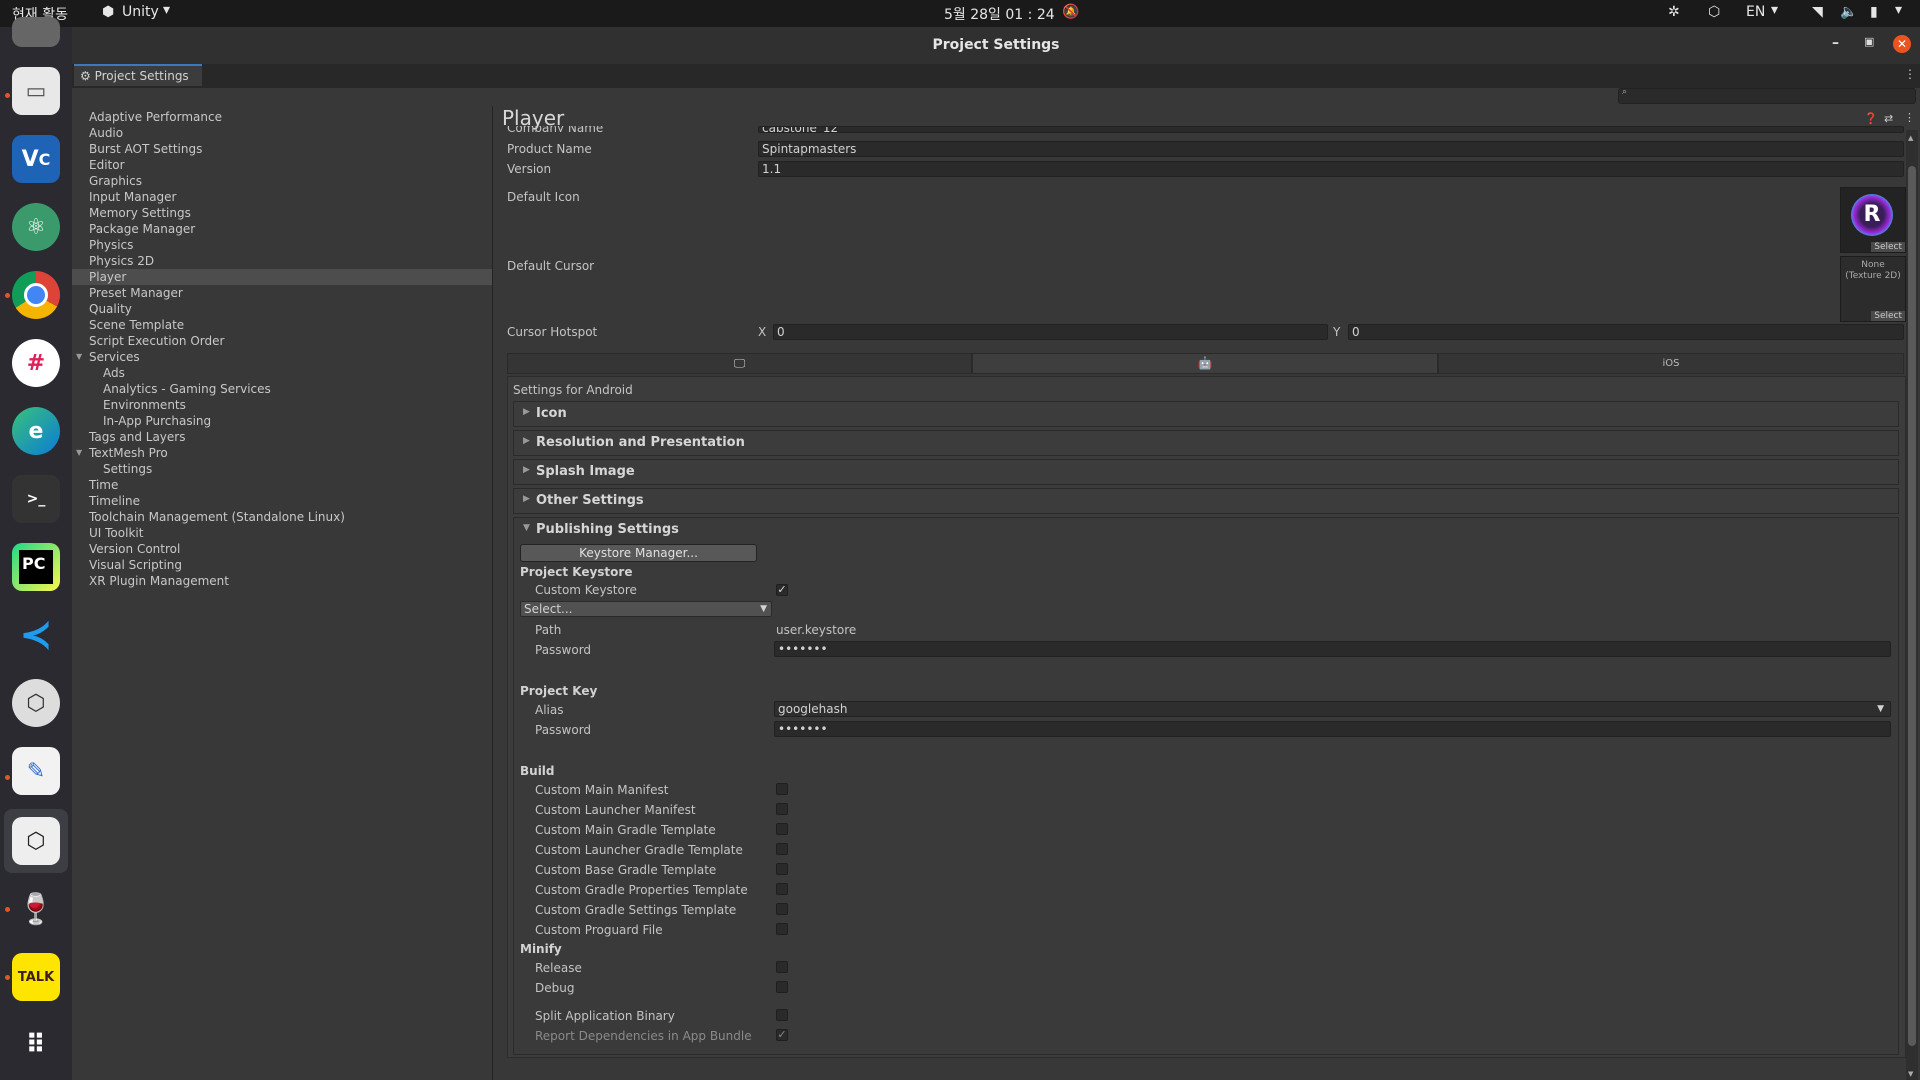 This screenshot has width=1920, height=1080. What do you see at coordinates (36, 771) in the screenshot?
I see `text-editor-icon: ✎` at bounding box center [36, 771].